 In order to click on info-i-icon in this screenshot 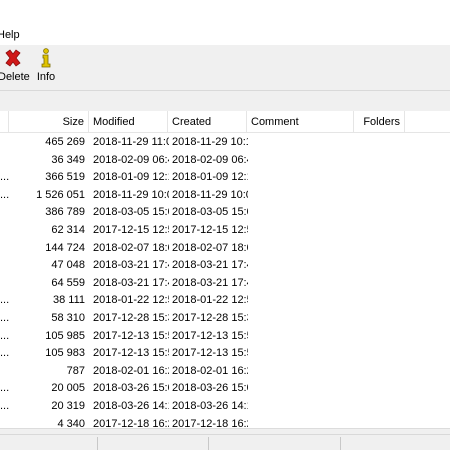, I will do `click(46, 58)`.